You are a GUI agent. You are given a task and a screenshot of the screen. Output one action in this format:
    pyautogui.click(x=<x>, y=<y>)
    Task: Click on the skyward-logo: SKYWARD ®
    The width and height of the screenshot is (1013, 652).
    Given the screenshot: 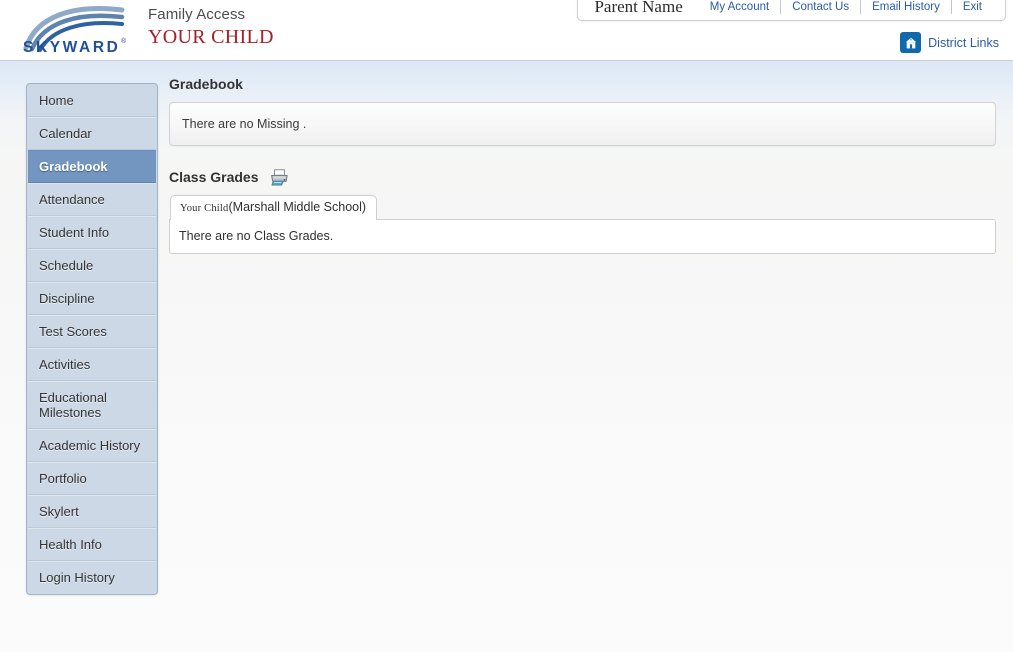 What is the action you would take?
    pyautogui.click(x=76, y=28)
    